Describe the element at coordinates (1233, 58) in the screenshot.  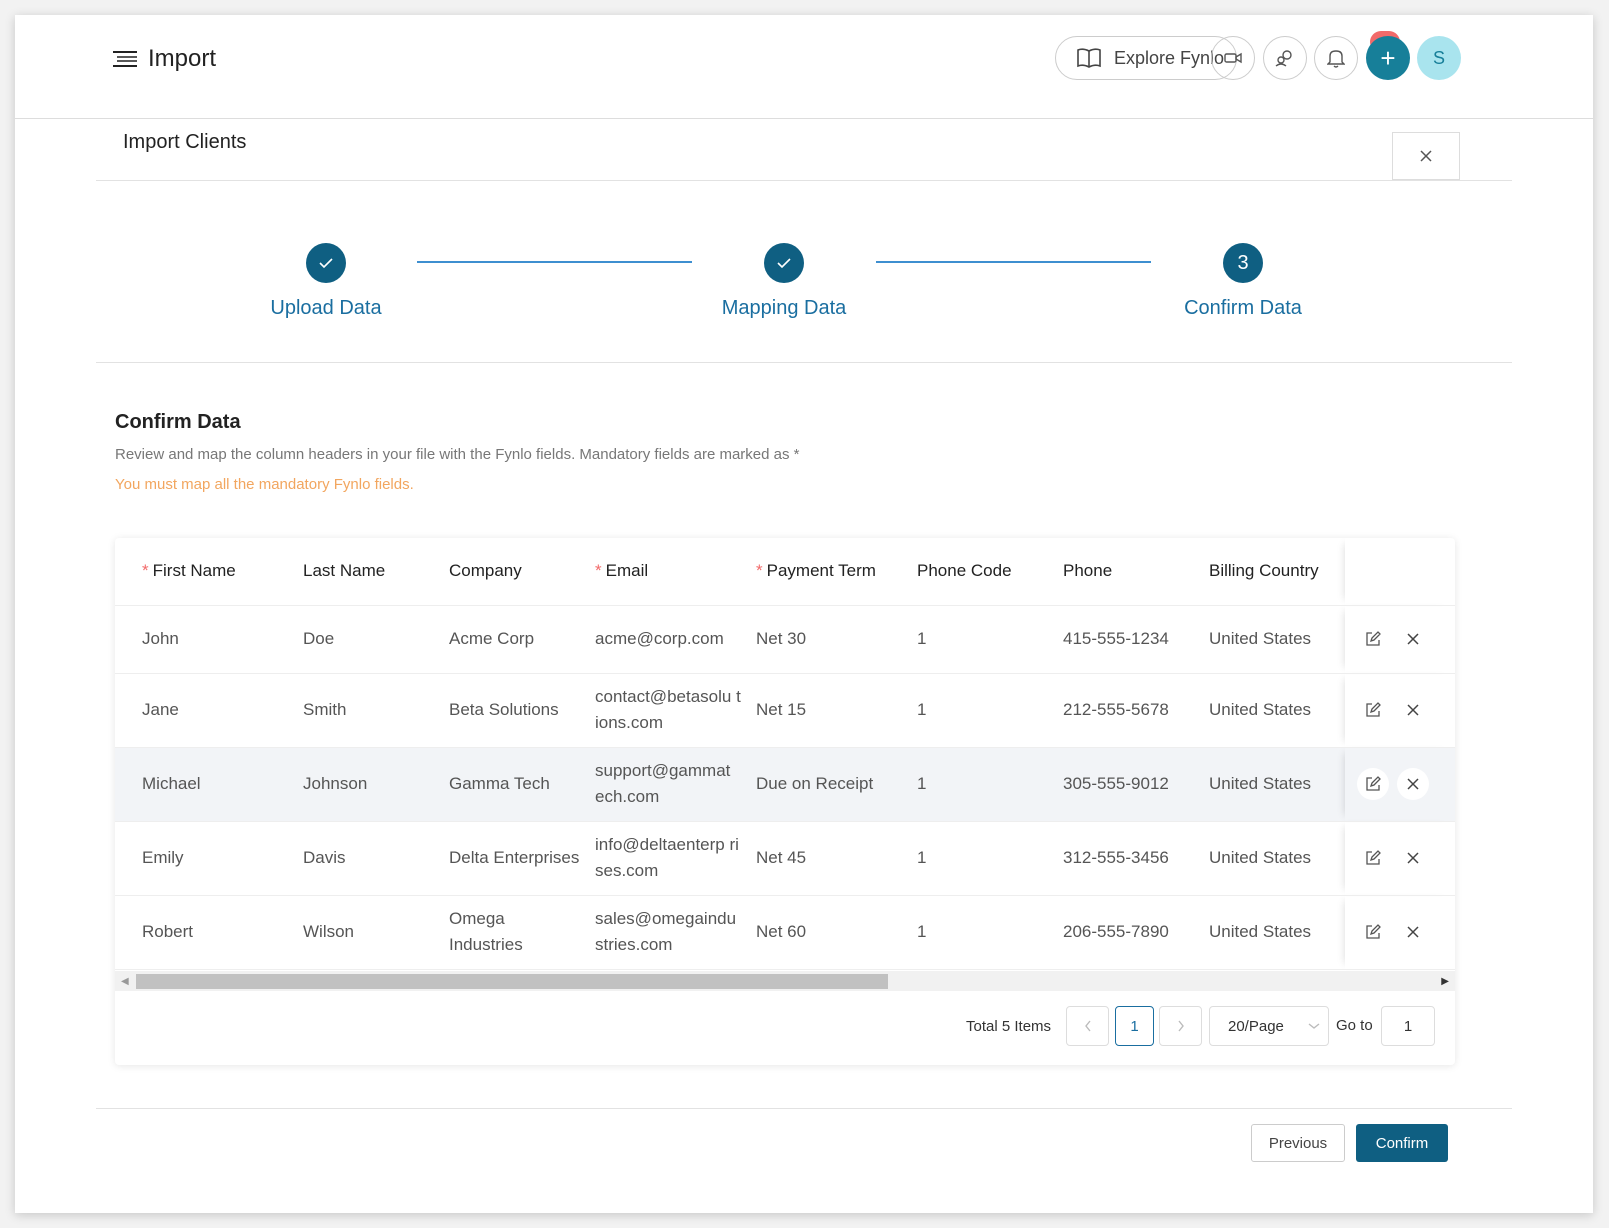
I see `video-button` at that location.